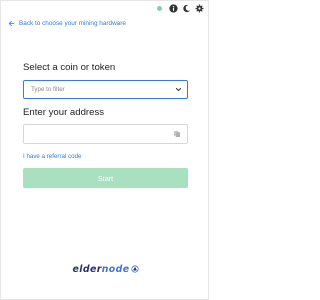 The width and height of the screenshot is (320, 300). What do you see at coordinates (72, 23) in the screenshot?
I see `back-link-label: Back to choose your mining hardware` at bounding box center [72, 23].